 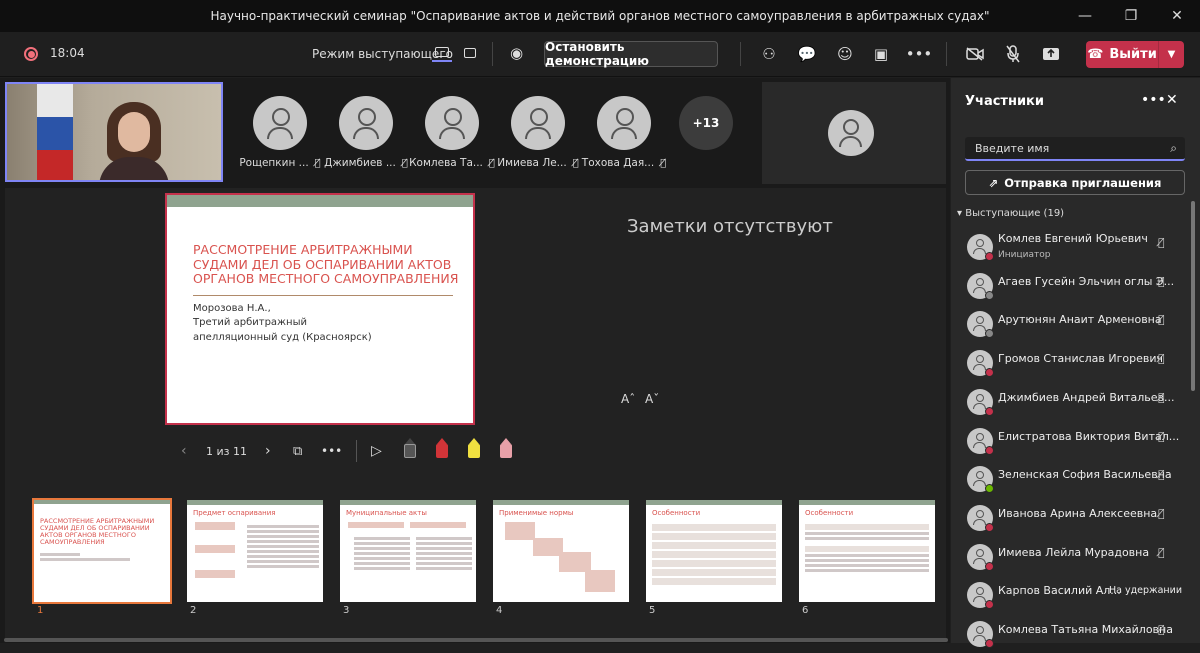 I want to click on thumbnail-title: Муниципальные акты, so click(x=386, y=513).